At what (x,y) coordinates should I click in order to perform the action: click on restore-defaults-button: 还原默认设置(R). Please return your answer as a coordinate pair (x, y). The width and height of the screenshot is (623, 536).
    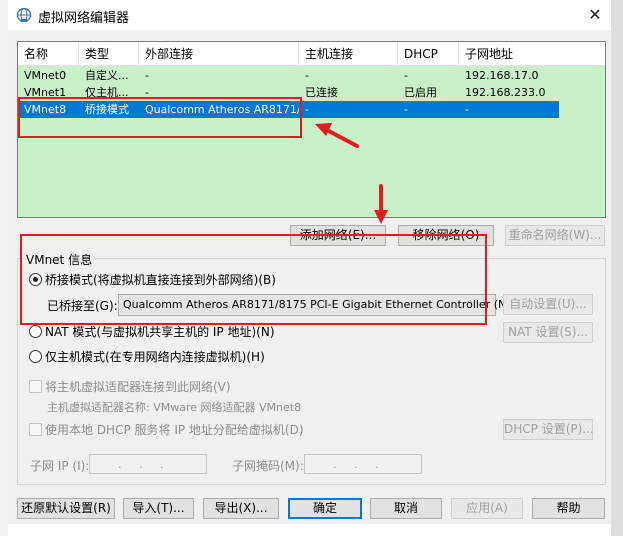
    Looking at the image, I should click on (66, 508).